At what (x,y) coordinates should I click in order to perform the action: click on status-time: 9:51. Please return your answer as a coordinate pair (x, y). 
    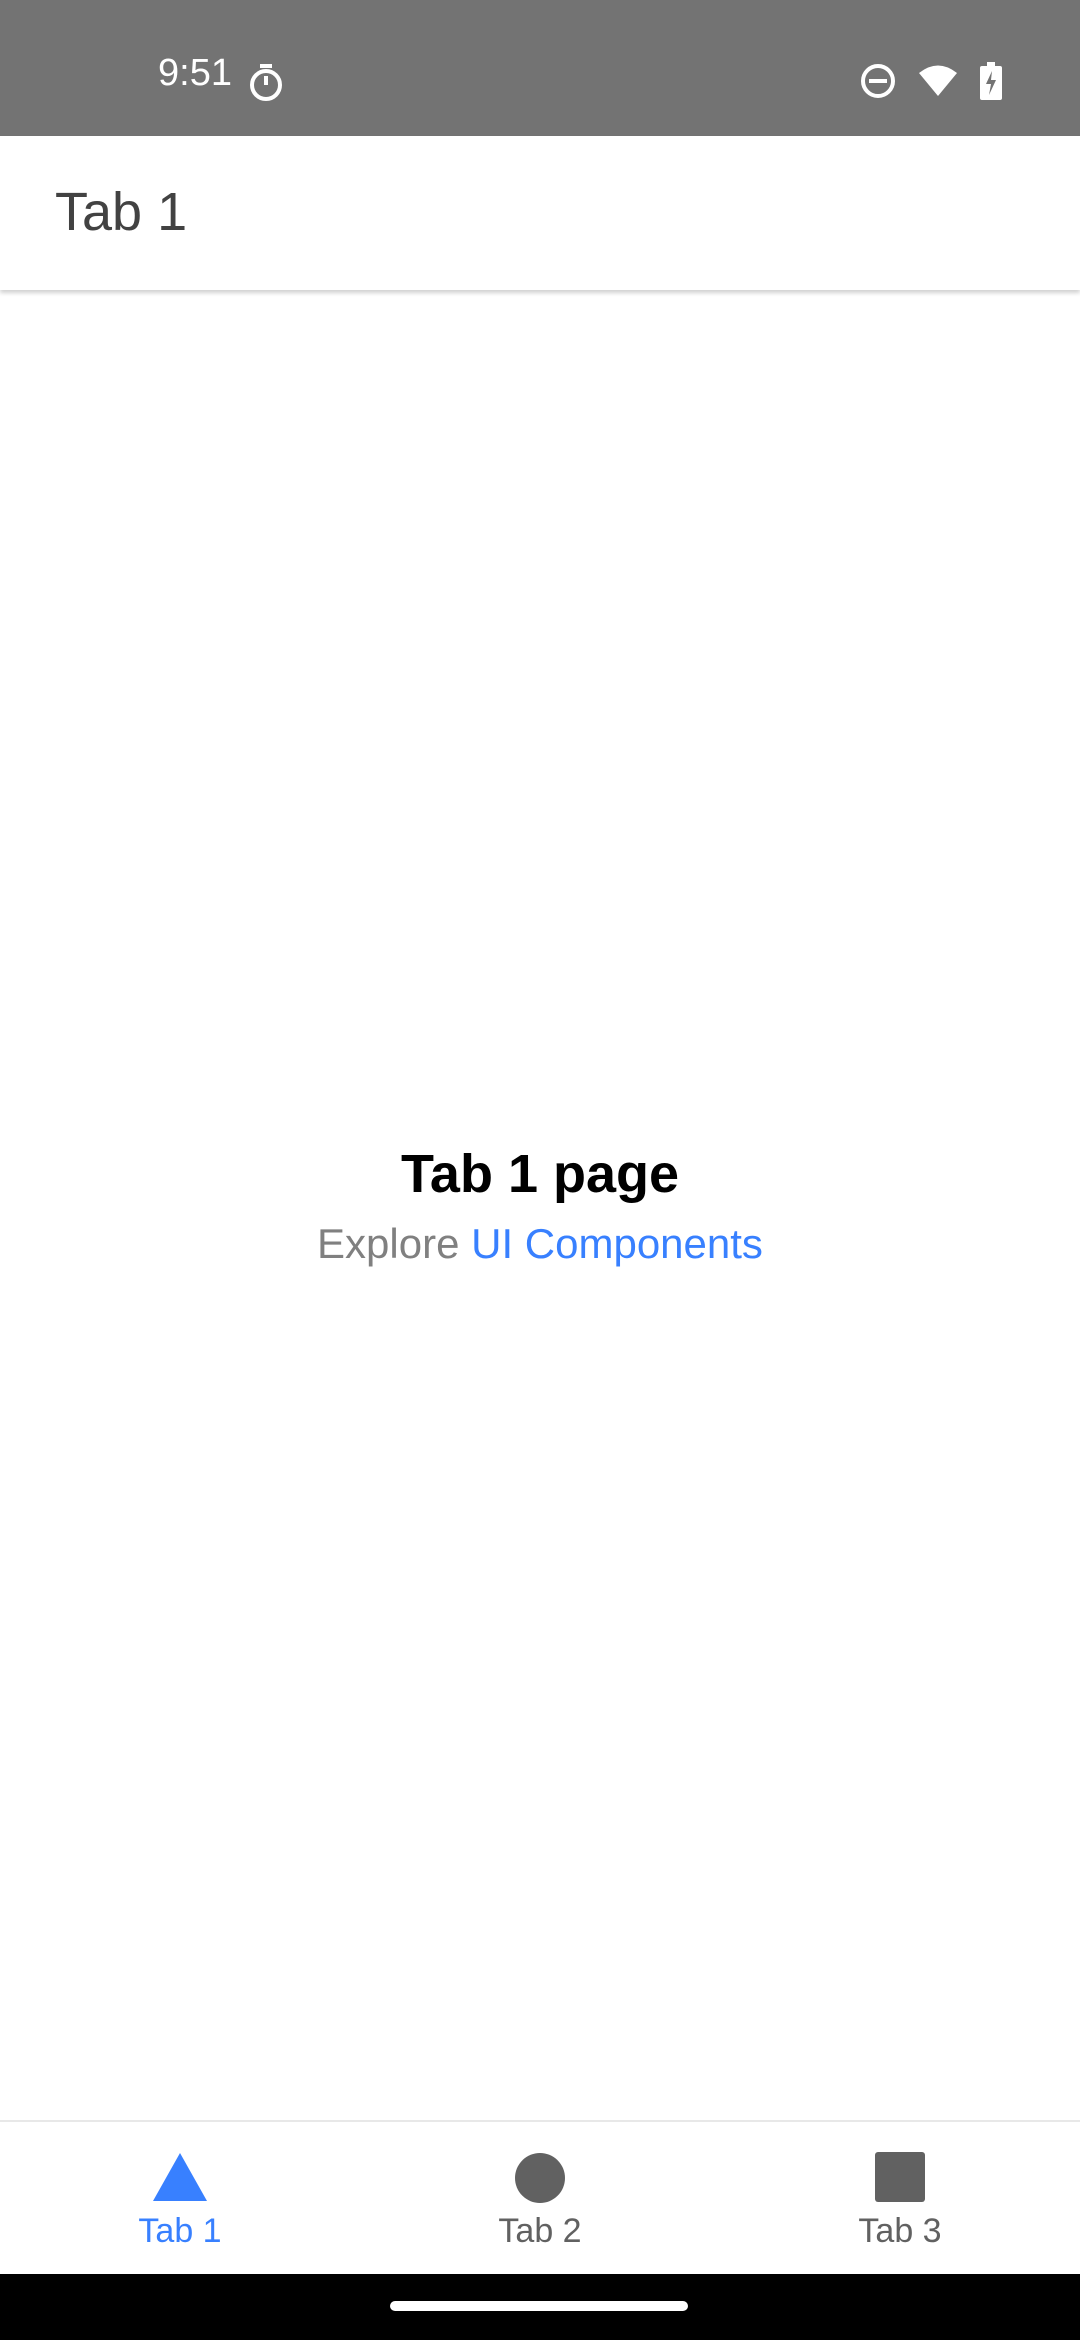
    Looking at the image, I should click on (195, 73).